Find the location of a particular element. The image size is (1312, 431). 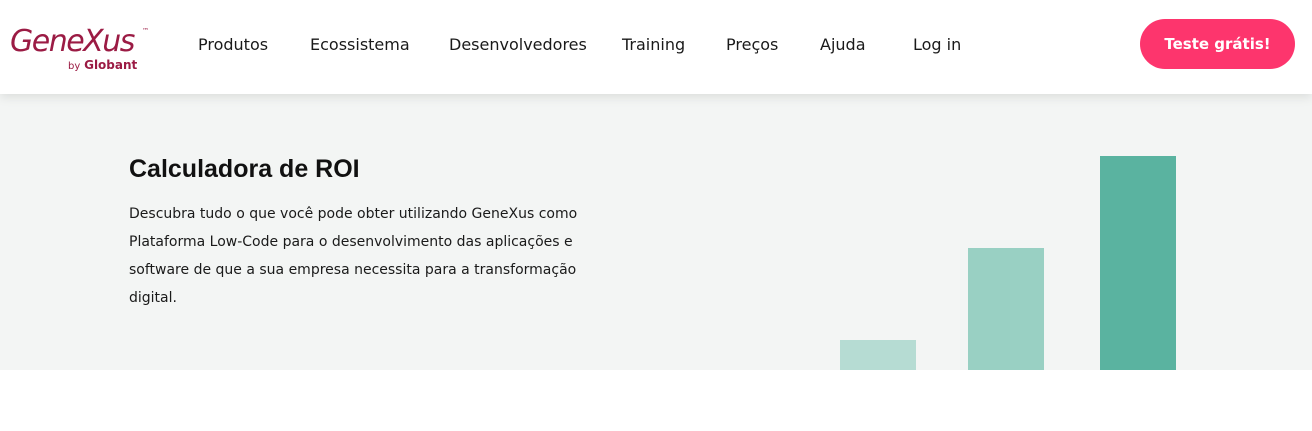

page-title: Calculadora de ROI is located at coordinates (244, 169).